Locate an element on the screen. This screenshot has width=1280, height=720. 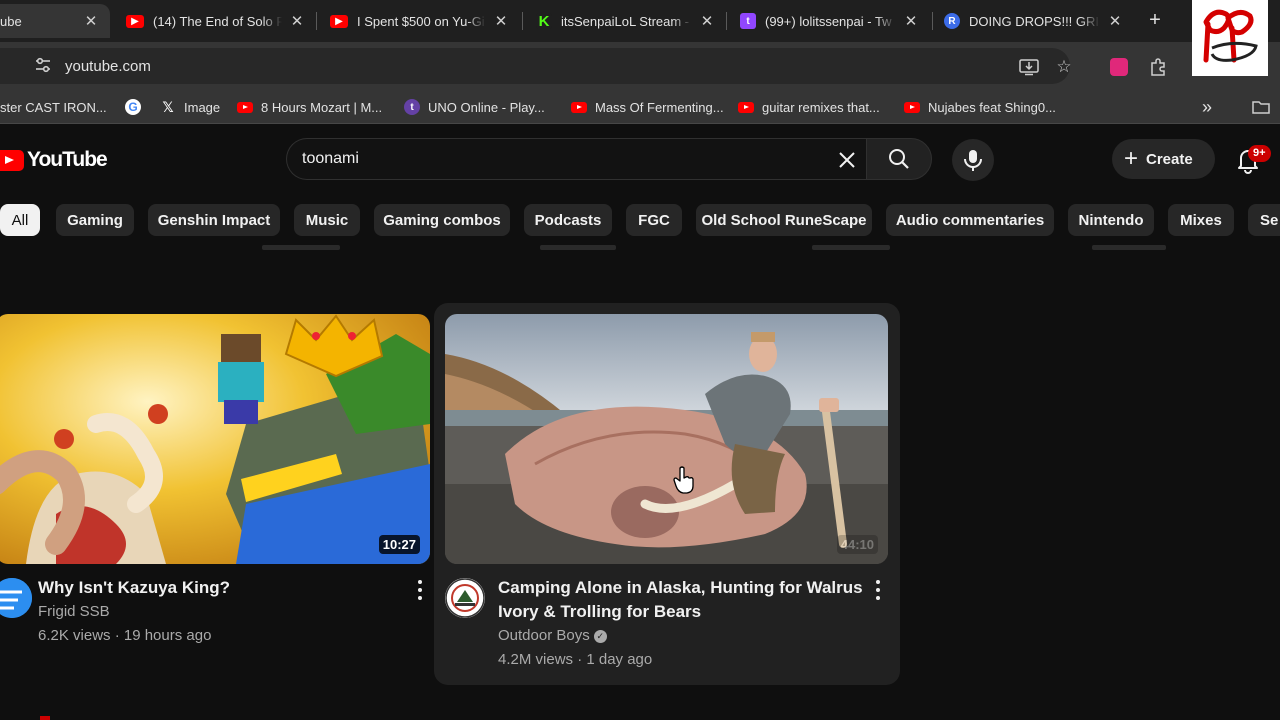
channel-name: Frigid SSB is located at coordinates (74, 612).